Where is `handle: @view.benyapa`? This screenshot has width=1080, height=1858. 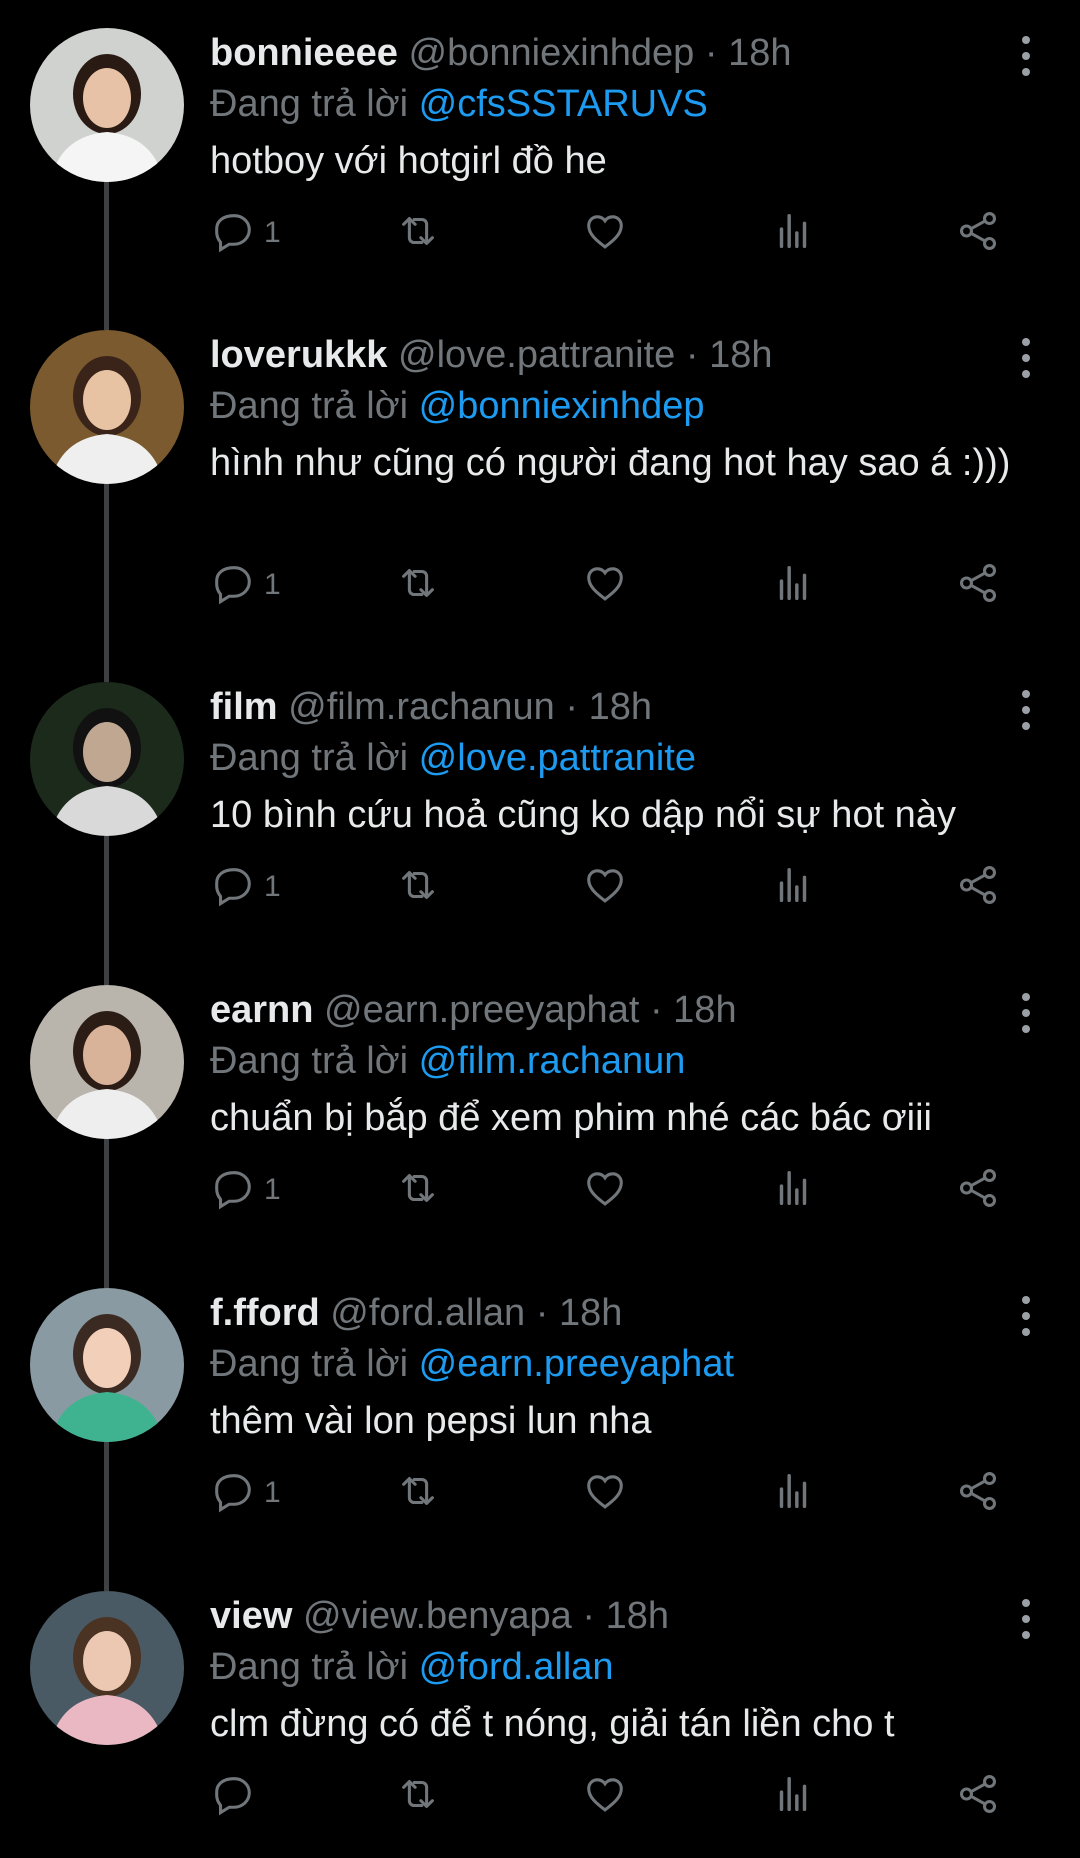
handle: @view.benyapa is located at coordinates (437, 1616).